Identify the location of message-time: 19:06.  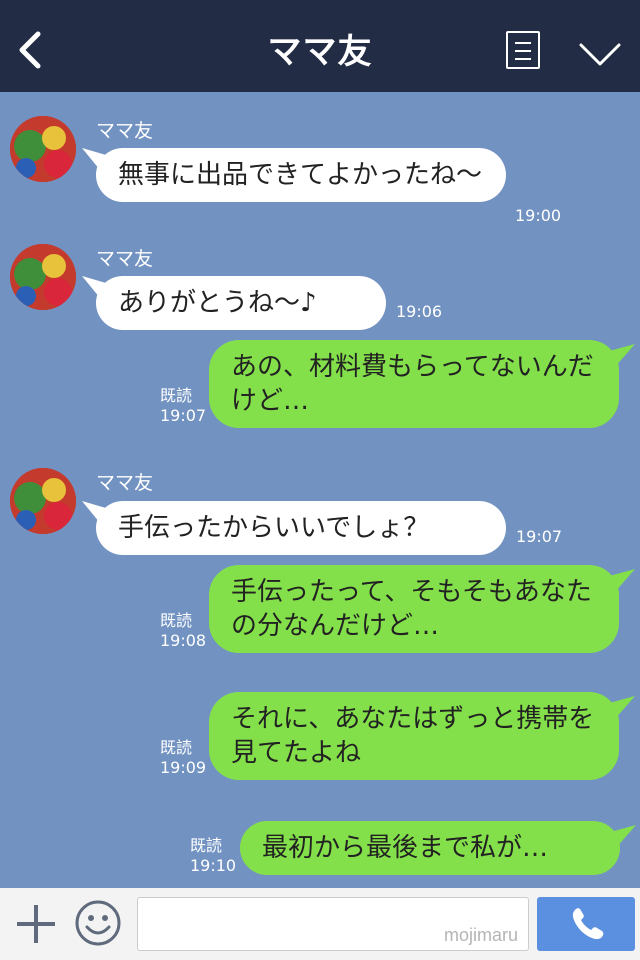
(419, 311).